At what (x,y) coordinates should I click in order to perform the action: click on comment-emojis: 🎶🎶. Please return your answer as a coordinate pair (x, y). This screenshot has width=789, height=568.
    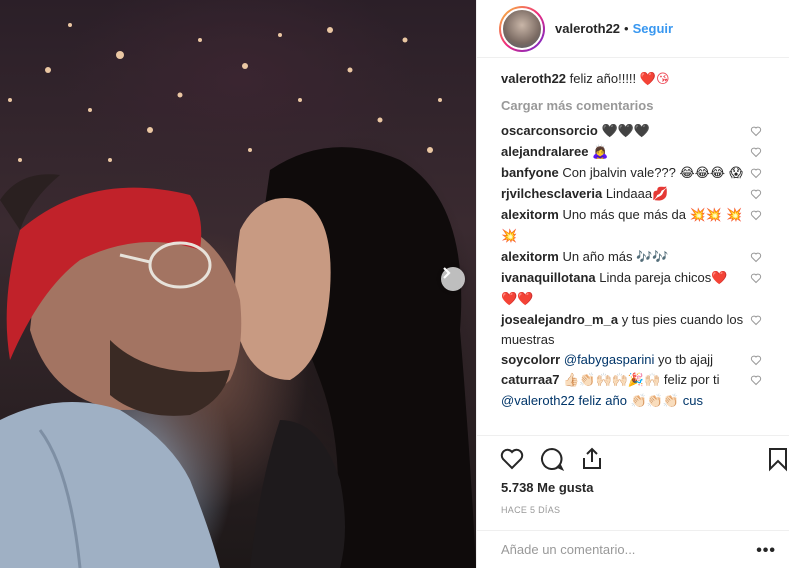
    Looking at the image, I should click on (652, 257).